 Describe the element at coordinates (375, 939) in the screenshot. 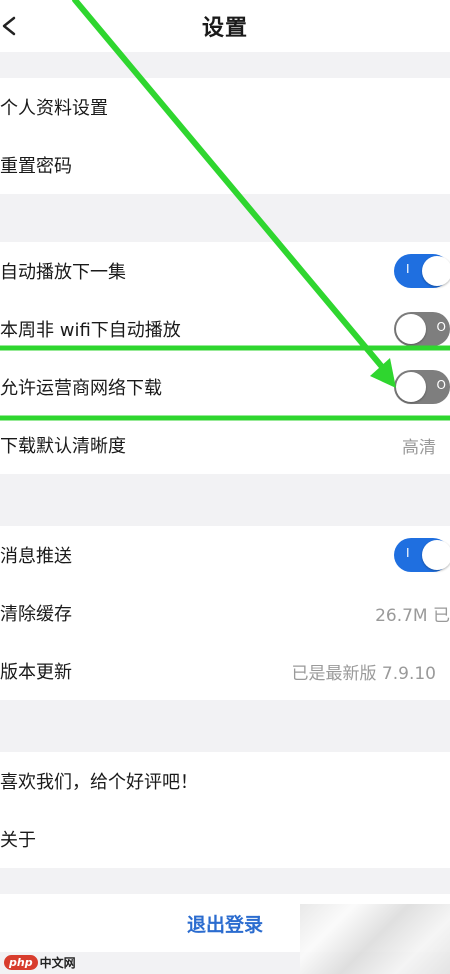

I see `blurred-watermark-patch` at that location.